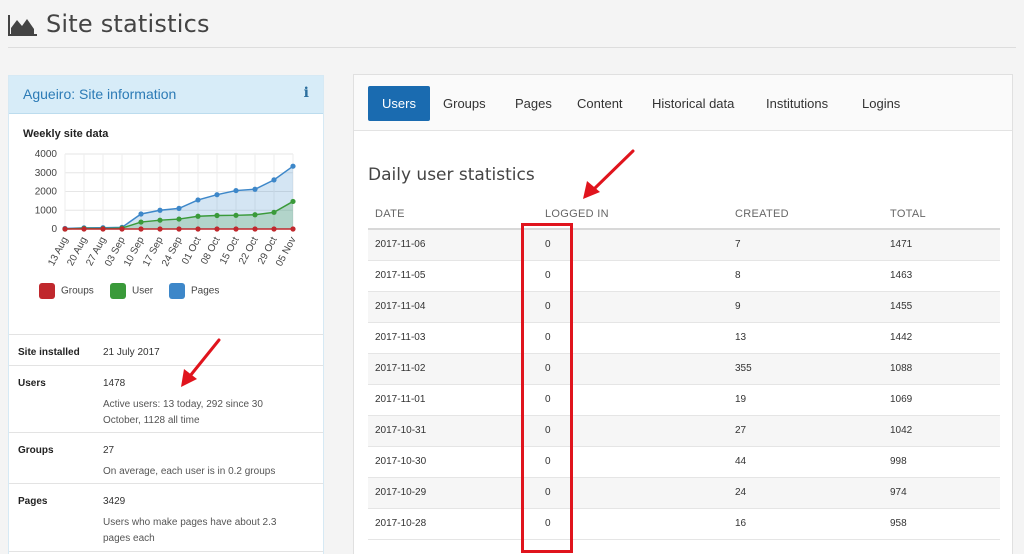 The width and height of the screenshot is (1024, 554). Describe the element at coordinates (204, 358) in the screenshot. I see `annotation-arrow-users` at that location.